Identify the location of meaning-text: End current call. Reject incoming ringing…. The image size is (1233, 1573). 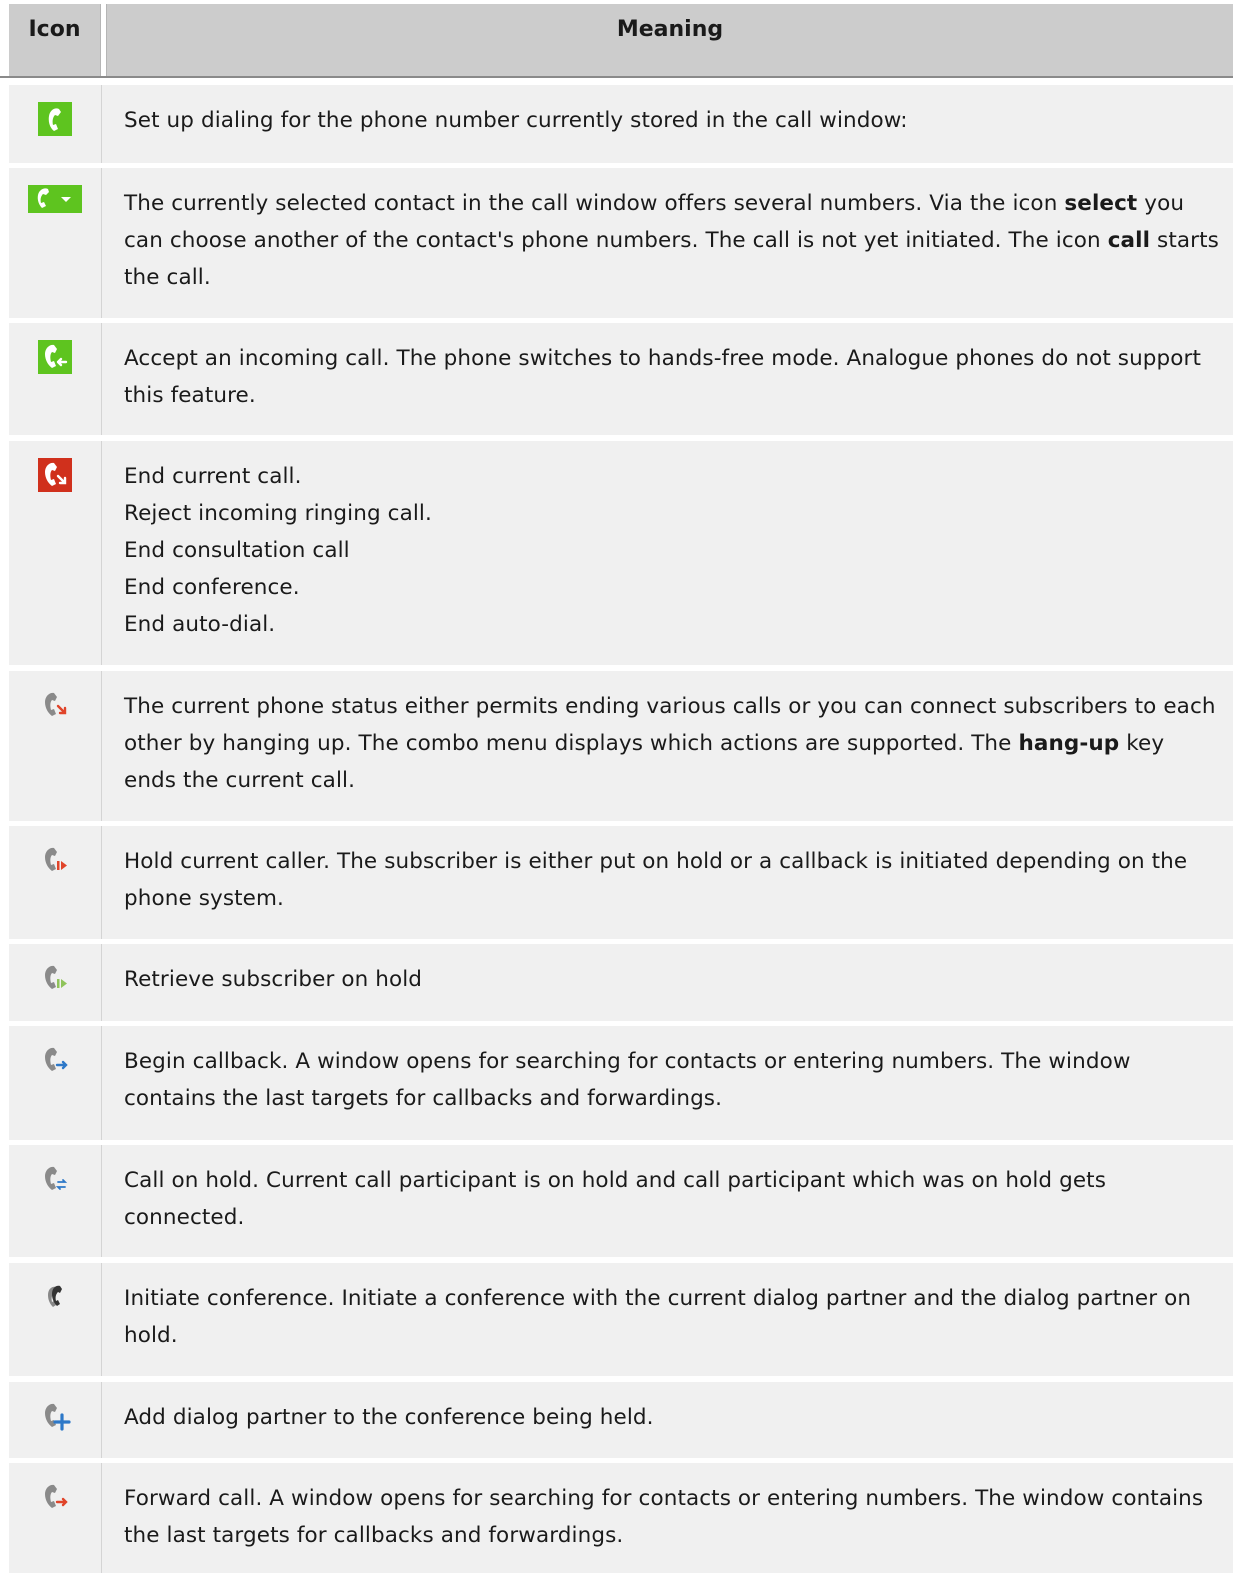
(672, 550).